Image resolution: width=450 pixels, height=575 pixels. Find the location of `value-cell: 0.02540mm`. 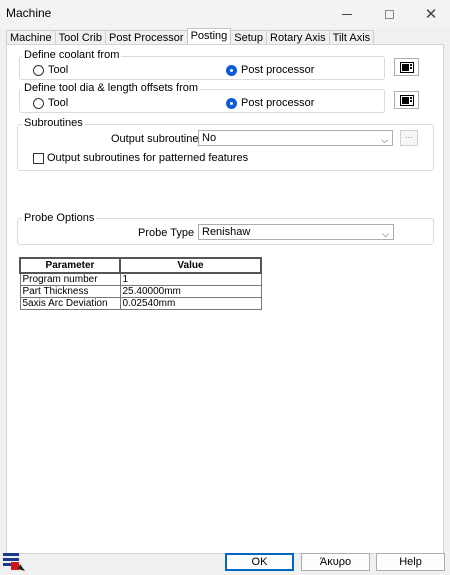

value-cell: 0.02540mm is located at coordinates (190, 303).